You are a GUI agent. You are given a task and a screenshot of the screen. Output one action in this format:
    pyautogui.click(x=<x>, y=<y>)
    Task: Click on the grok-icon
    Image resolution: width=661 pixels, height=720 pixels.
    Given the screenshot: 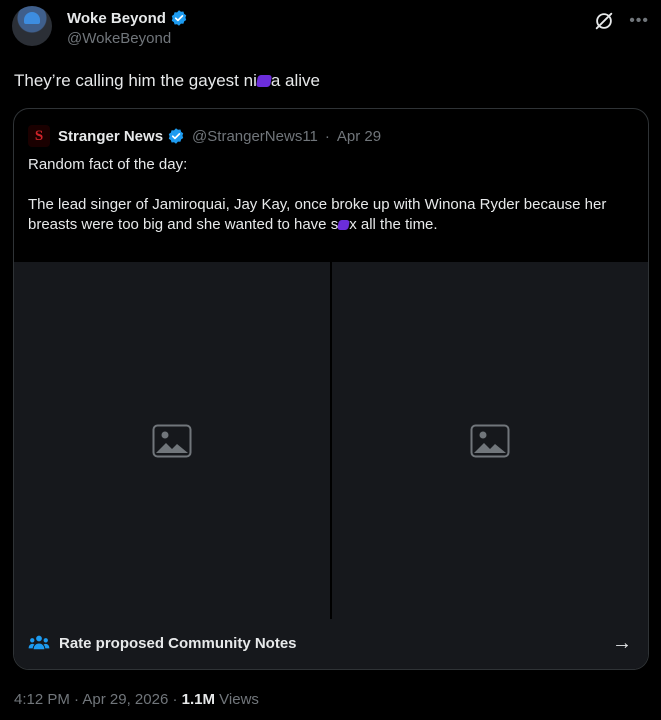 What is the action you would take?
    pyautogui.click(x=604, y=21)
    